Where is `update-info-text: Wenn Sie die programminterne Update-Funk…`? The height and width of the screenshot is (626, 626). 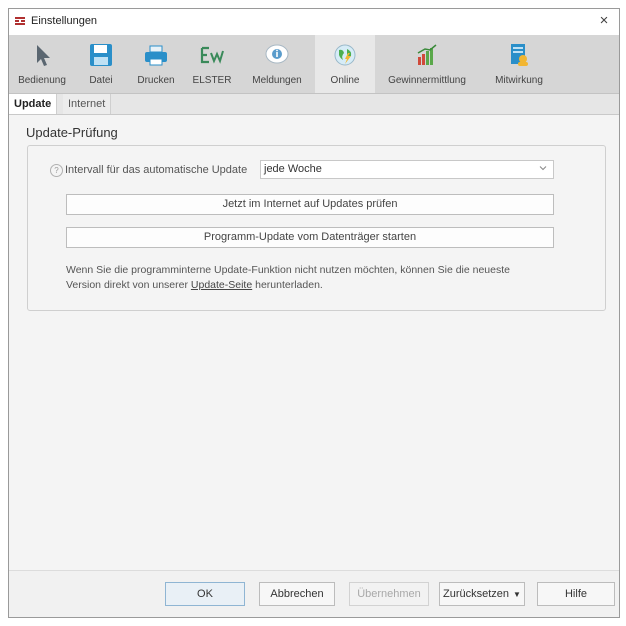
update-info-text: Wenn Sie die programminterne Update-Funk… is located at coordinates (316, 278).